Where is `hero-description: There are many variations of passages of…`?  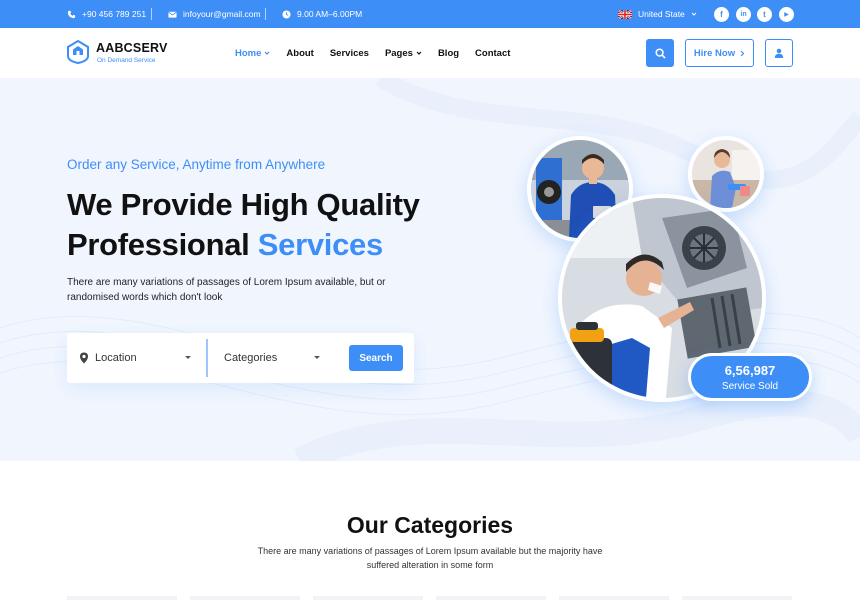 hero-description: There are many variations of passages of… is located at coordinates (226, 290).